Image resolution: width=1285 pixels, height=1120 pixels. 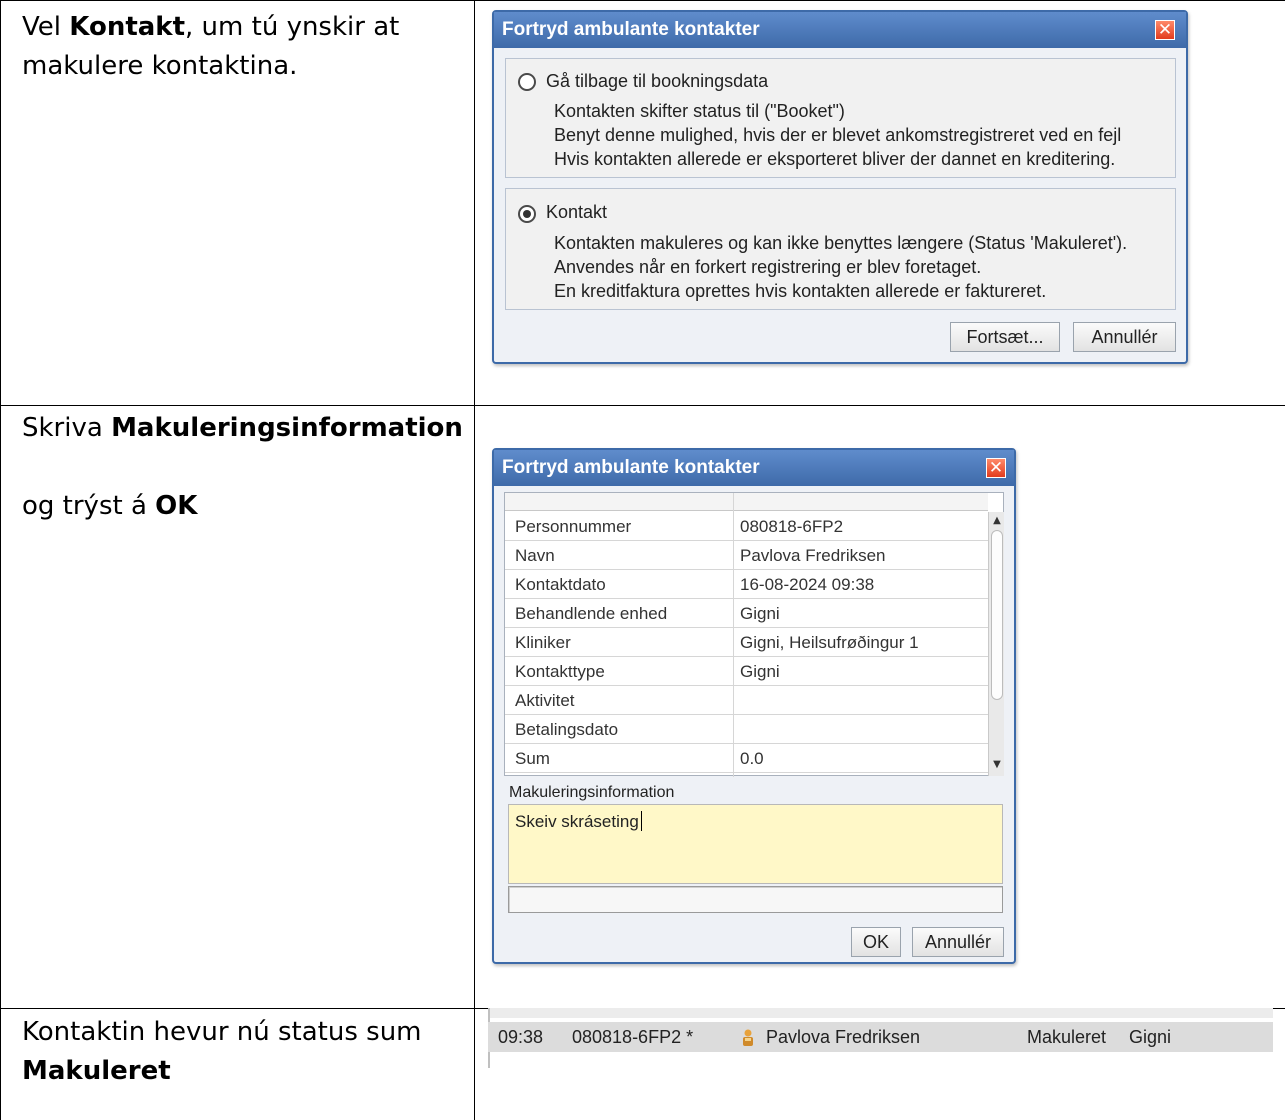 What do you see at coordinates (543, 642) in the screenshot?
I see `field-label: Kliniker` at bounding box center [543, 642].